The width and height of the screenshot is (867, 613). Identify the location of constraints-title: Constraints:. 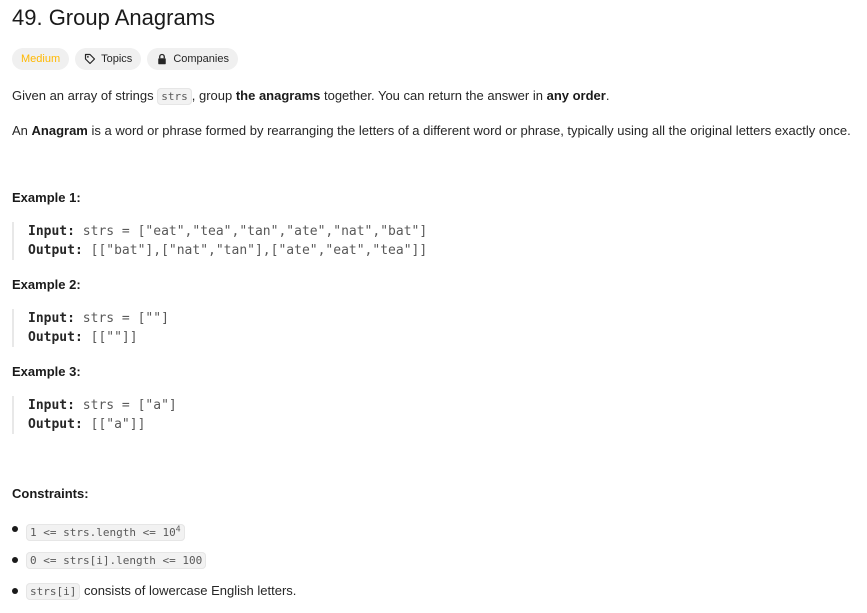
(50, 493).